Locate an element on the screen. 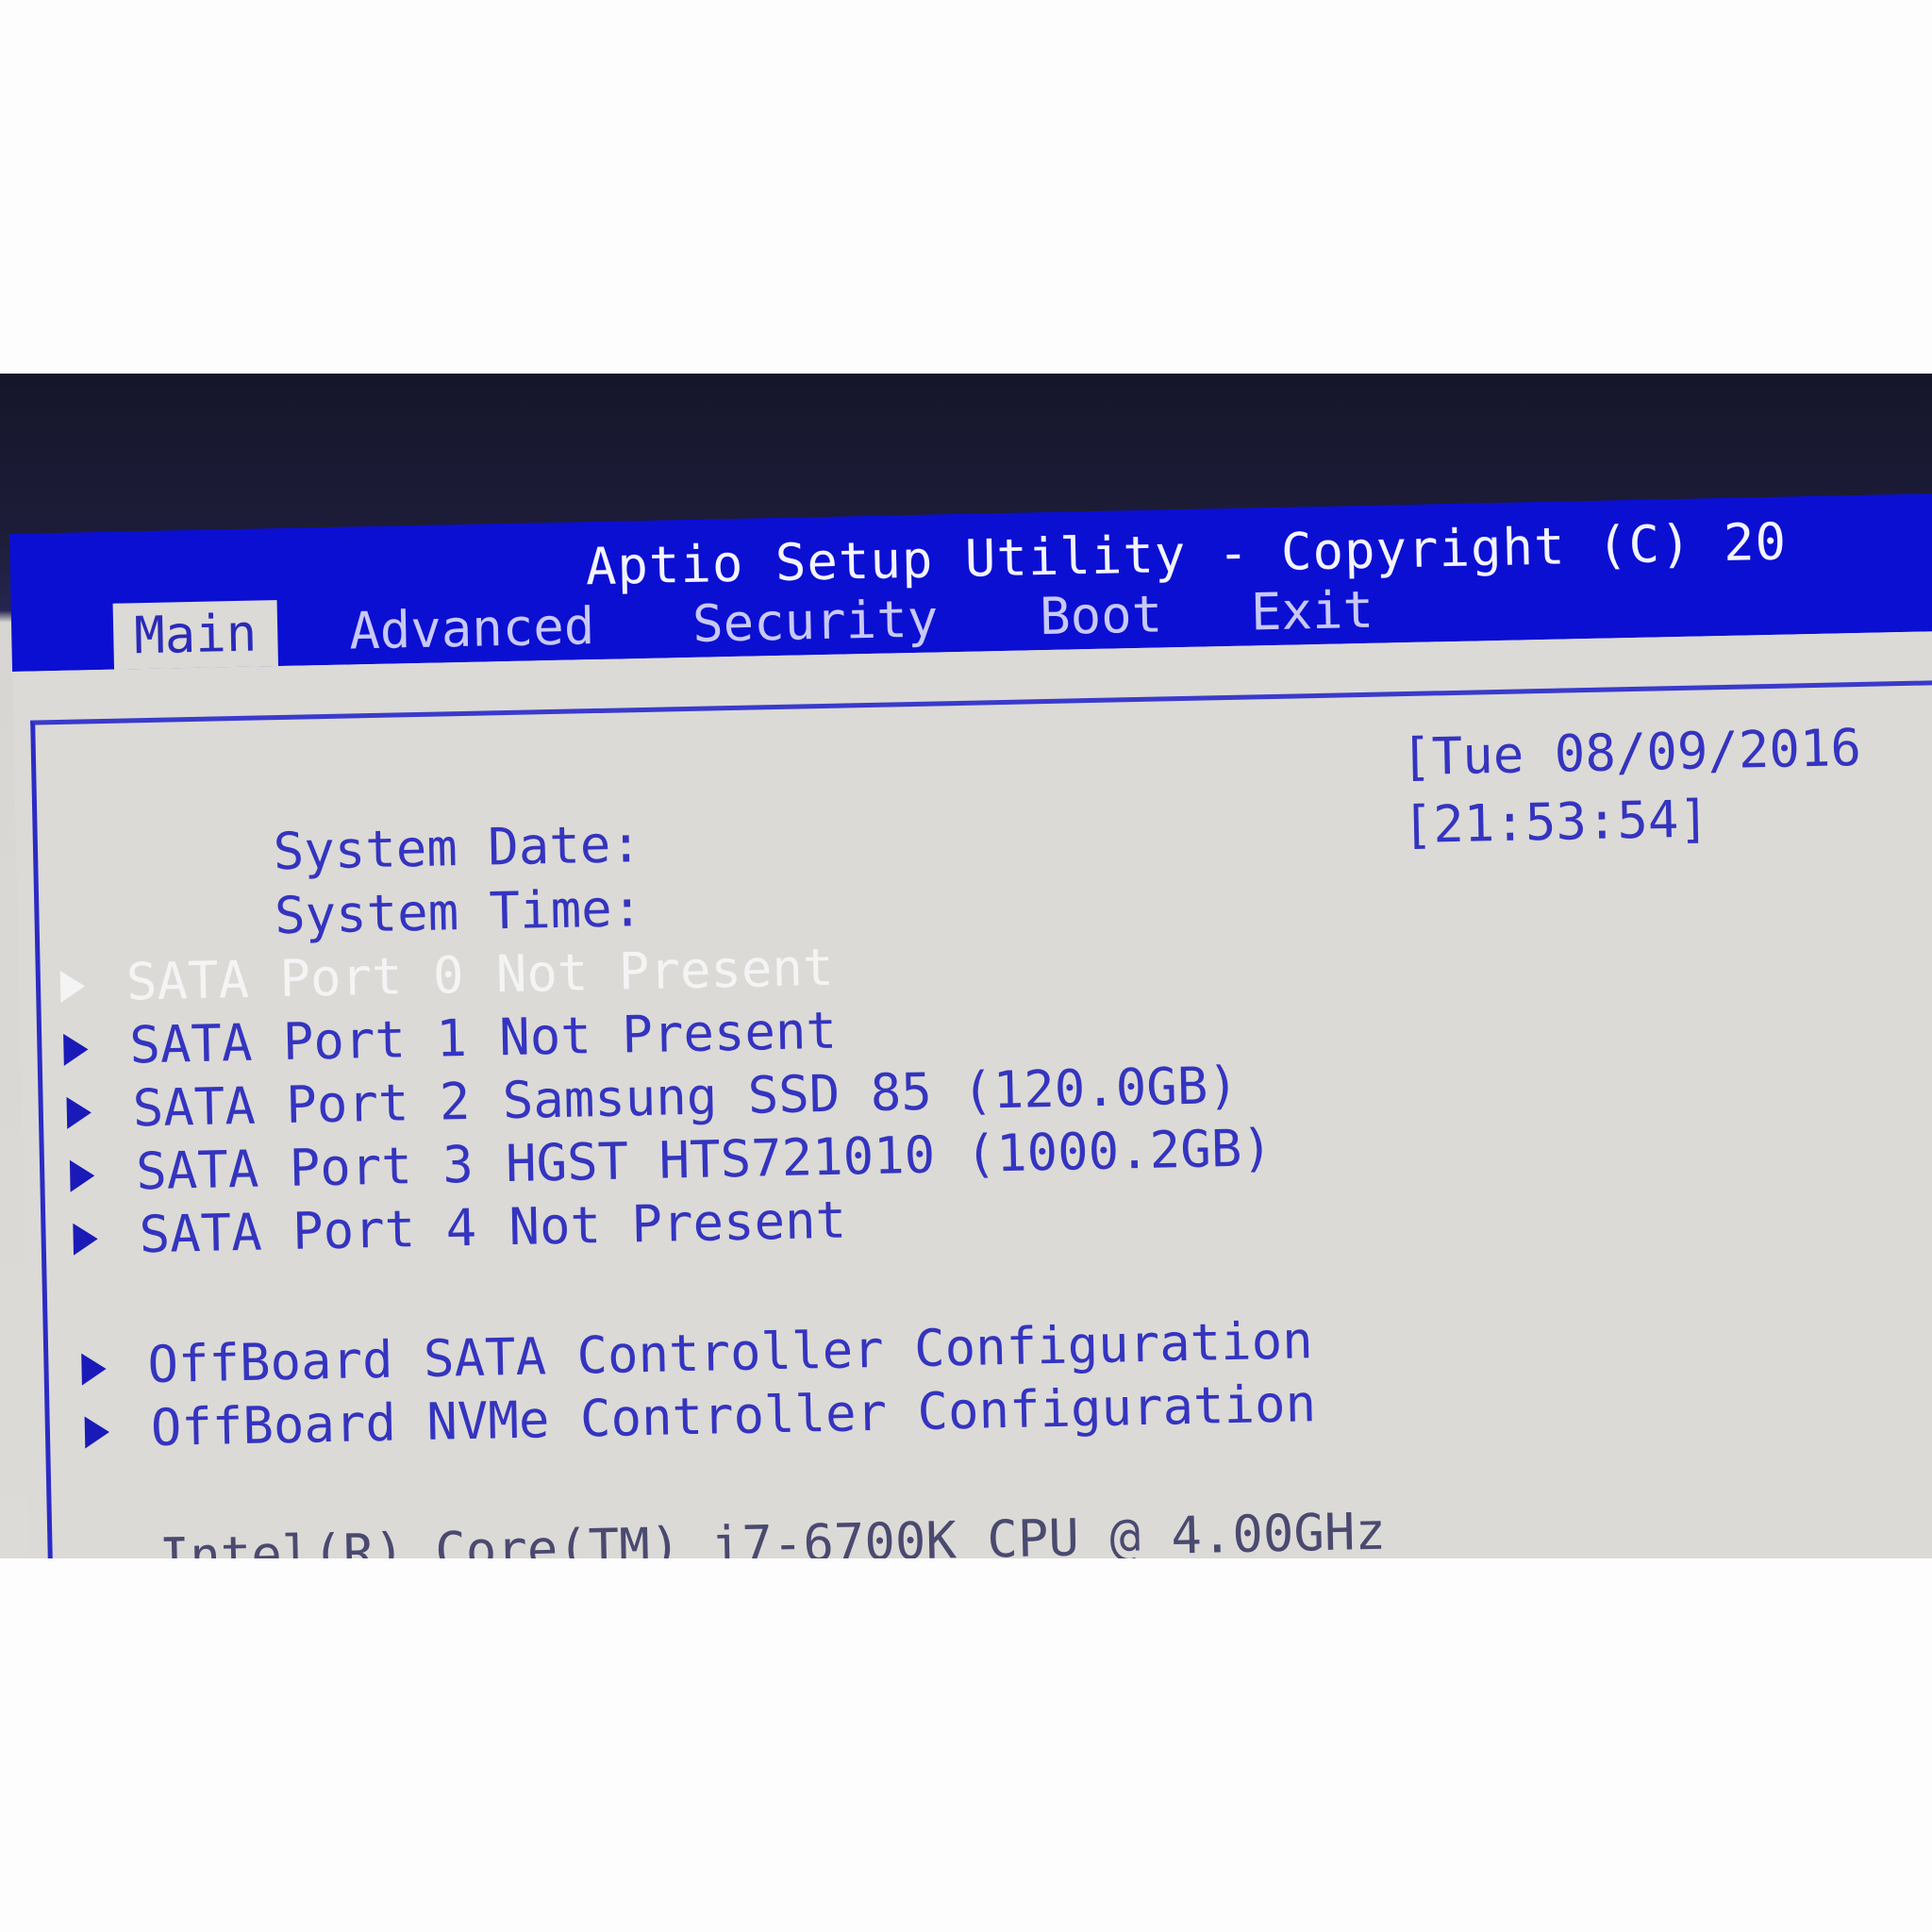 The image size is (1932, 1932). sata-port-label: SATA Port 2 is located at coordinates (301, 1105).